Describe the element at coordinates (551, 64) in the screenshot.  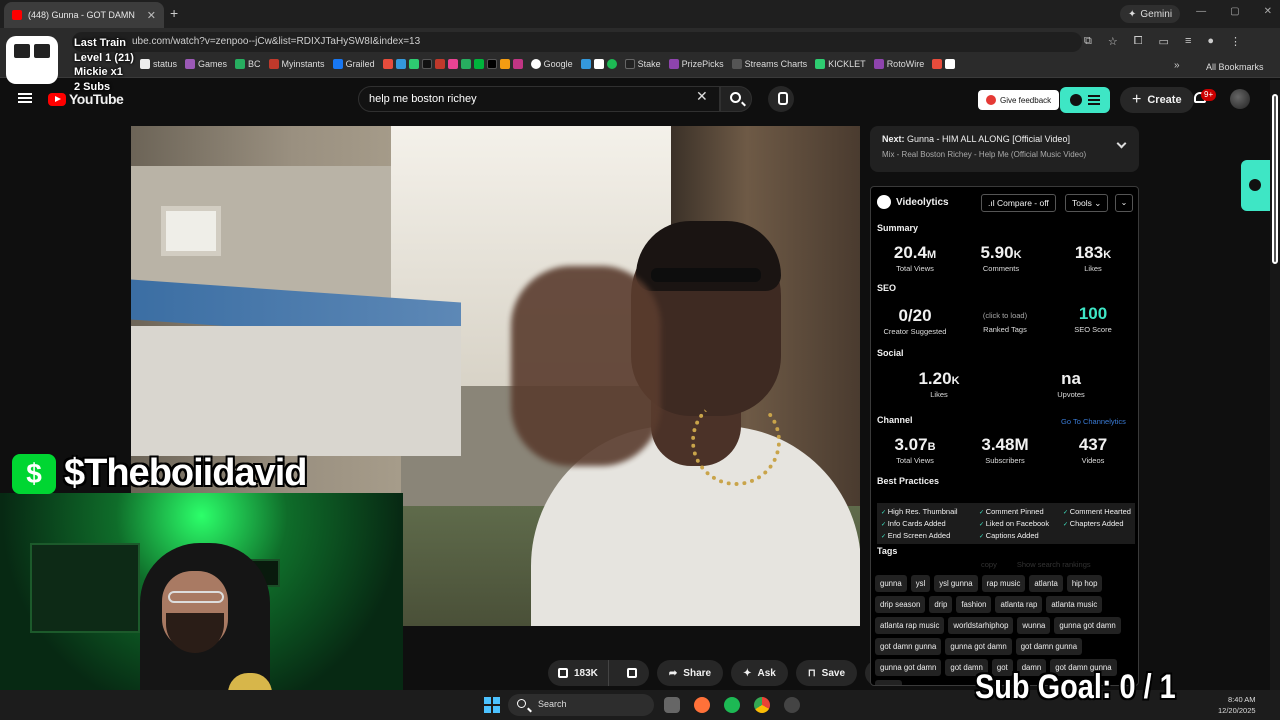
I see `bookmark-item: Google` at that location.